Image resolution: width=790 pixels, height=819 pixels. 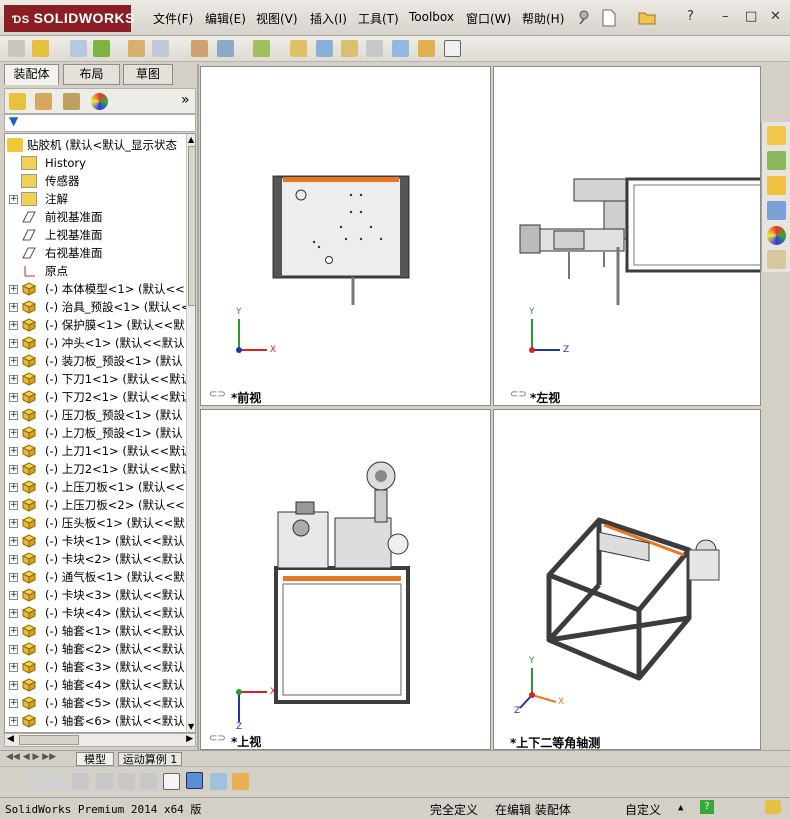 I want to click on tree-item: + (-) 轴套<1> (默认<<默认, so click(x=95, y=631).